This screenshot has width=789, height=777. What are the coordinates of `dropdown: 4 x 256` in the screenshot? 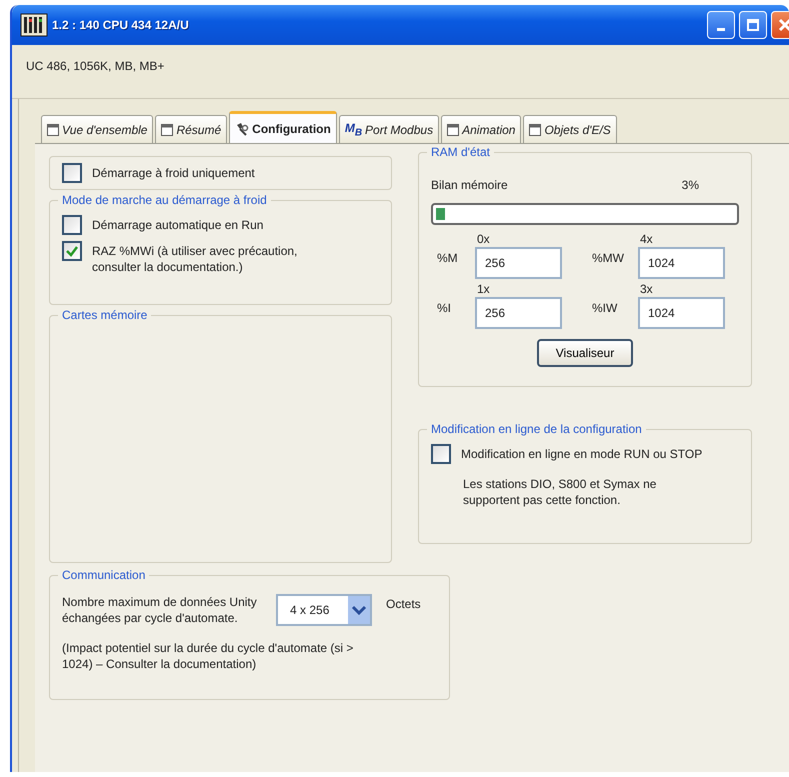 It's located at (324, 610).